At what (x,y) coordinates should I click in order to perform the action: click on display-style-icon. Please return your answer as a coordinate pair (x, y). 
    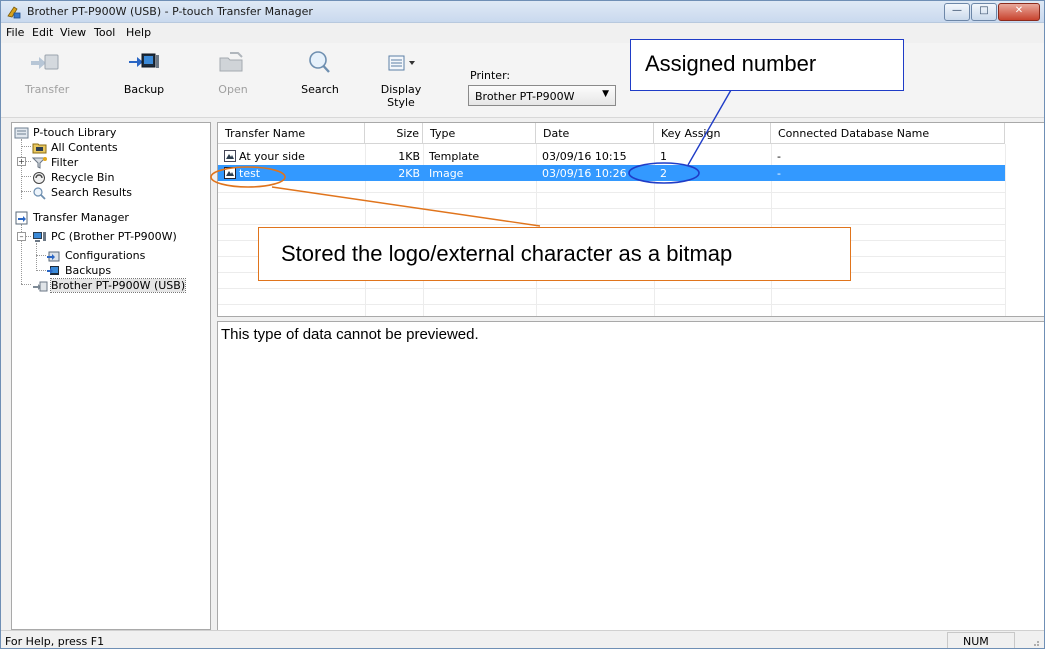
    Looking at the image, I should click on (401, 63).